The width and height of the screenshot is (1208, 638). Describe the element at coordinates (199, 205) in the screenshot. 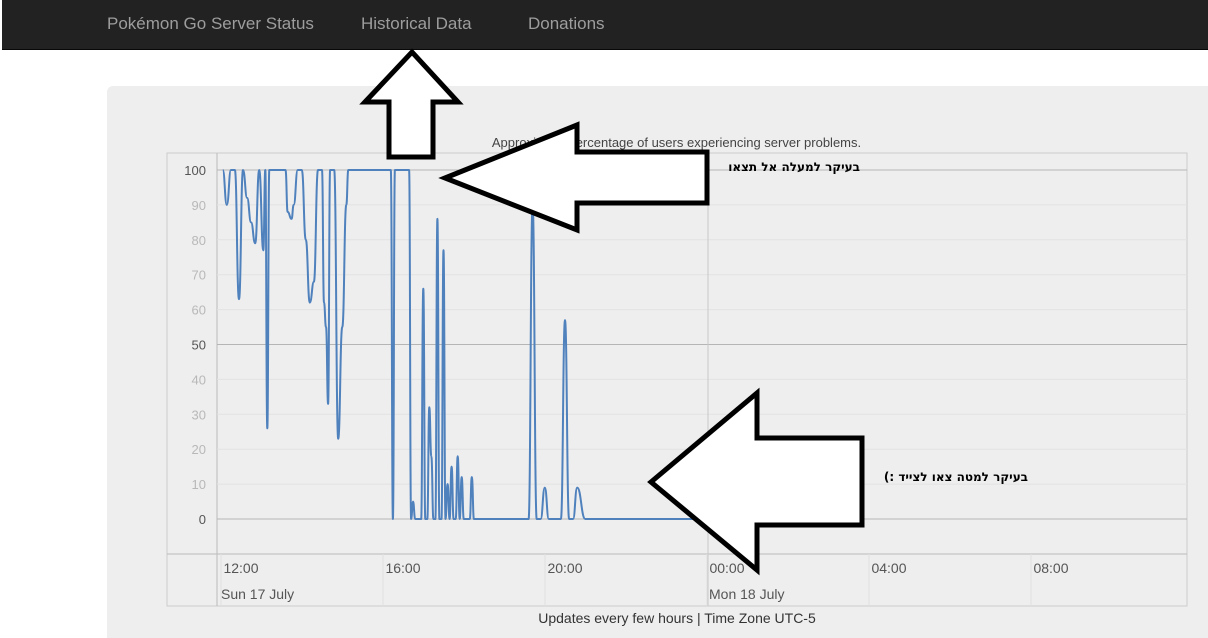

I see `y-tick-label: 90` at that location.